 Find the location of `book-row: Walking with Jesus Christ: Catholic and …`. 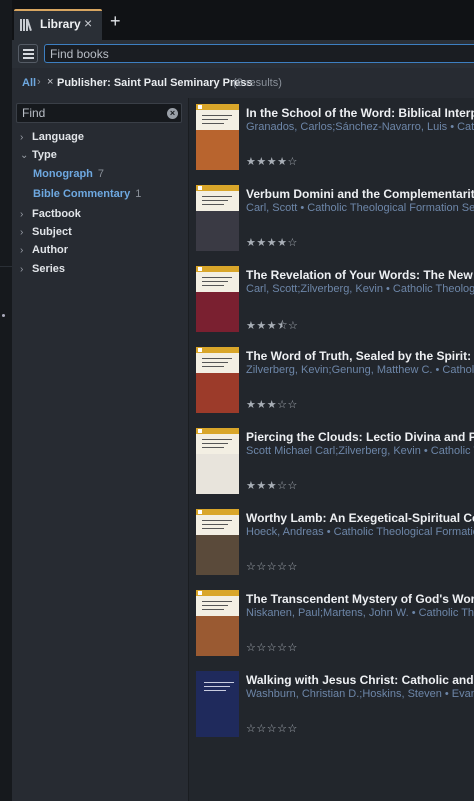

book-row: Walking with Jesus Christ: Catholic and … is located at coordinates (331, 705).